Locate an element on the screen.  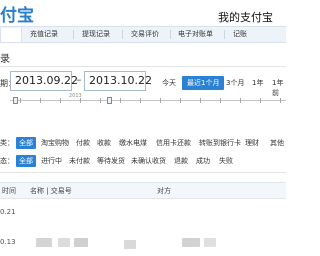
table-row-date: 0.21 is located at coordinates (8, 212).